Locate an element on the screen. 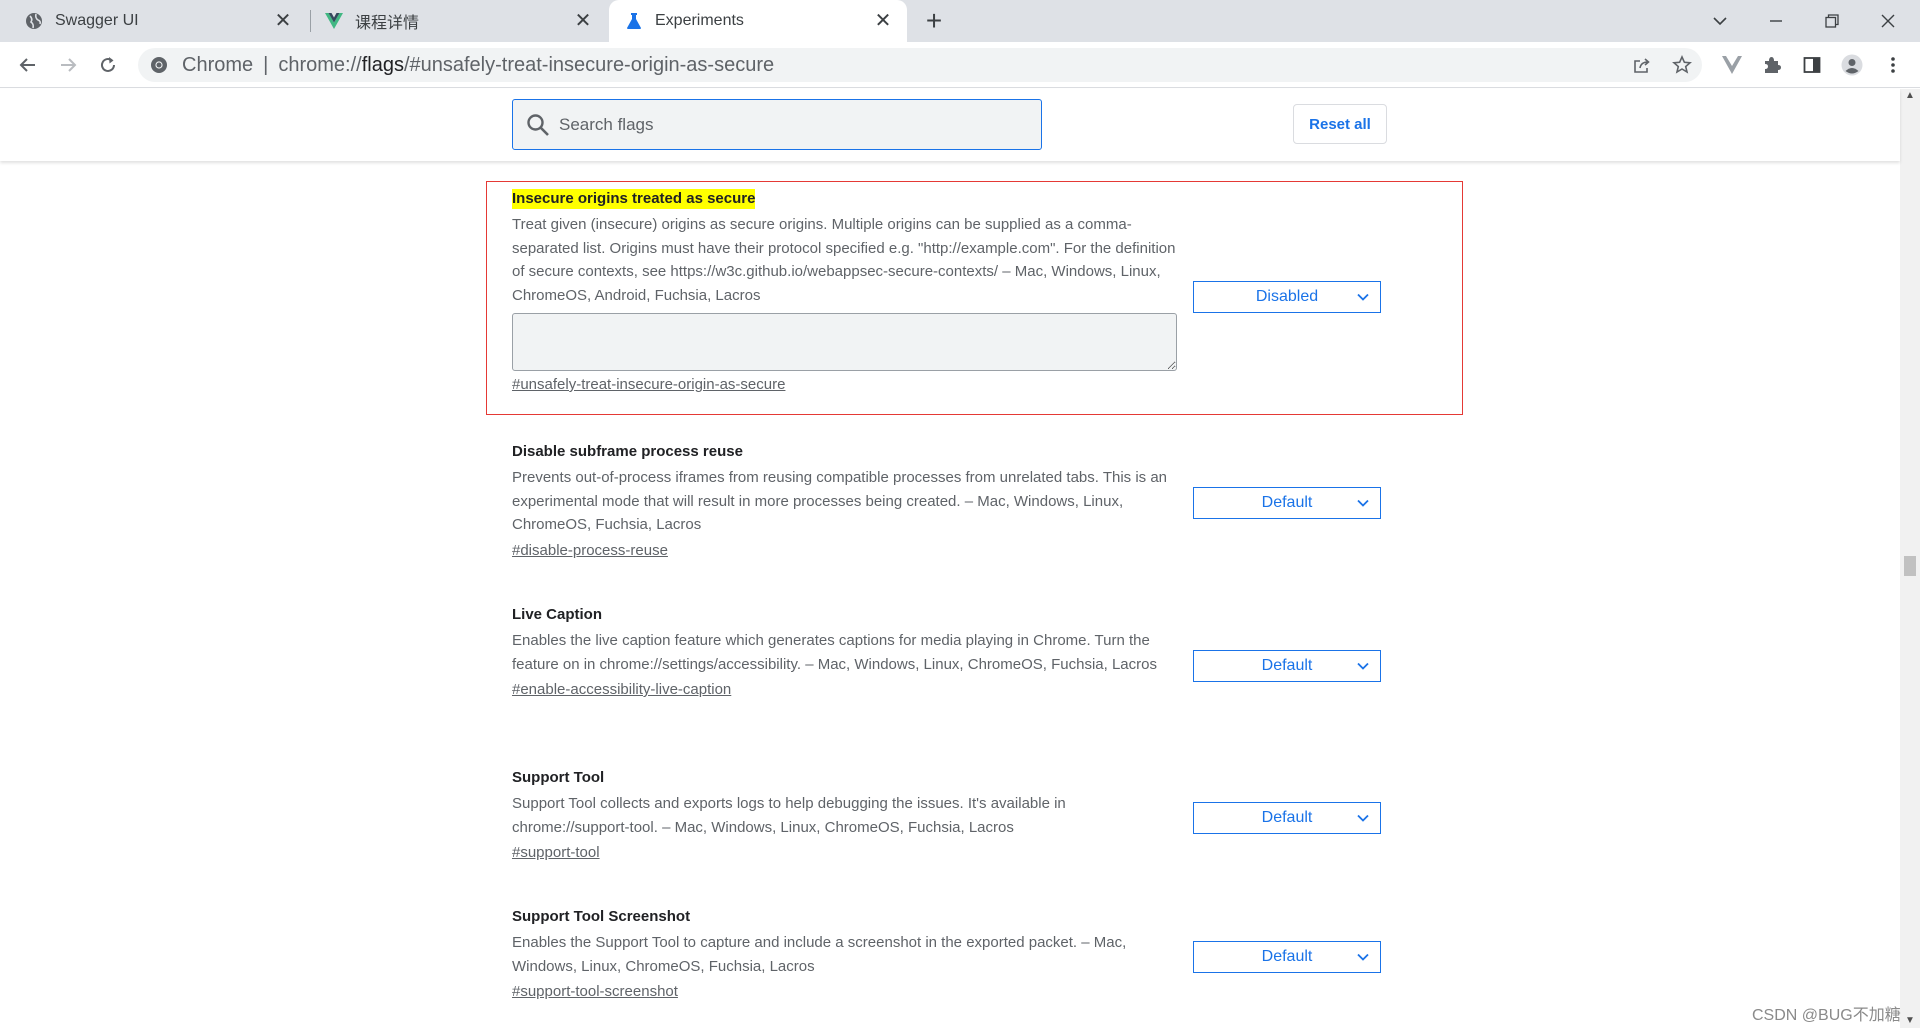 Image resolution: width=1920 pixels, height=1028 pixels. vue-devtools-extension-icon is located at coordinates (1732, 65).